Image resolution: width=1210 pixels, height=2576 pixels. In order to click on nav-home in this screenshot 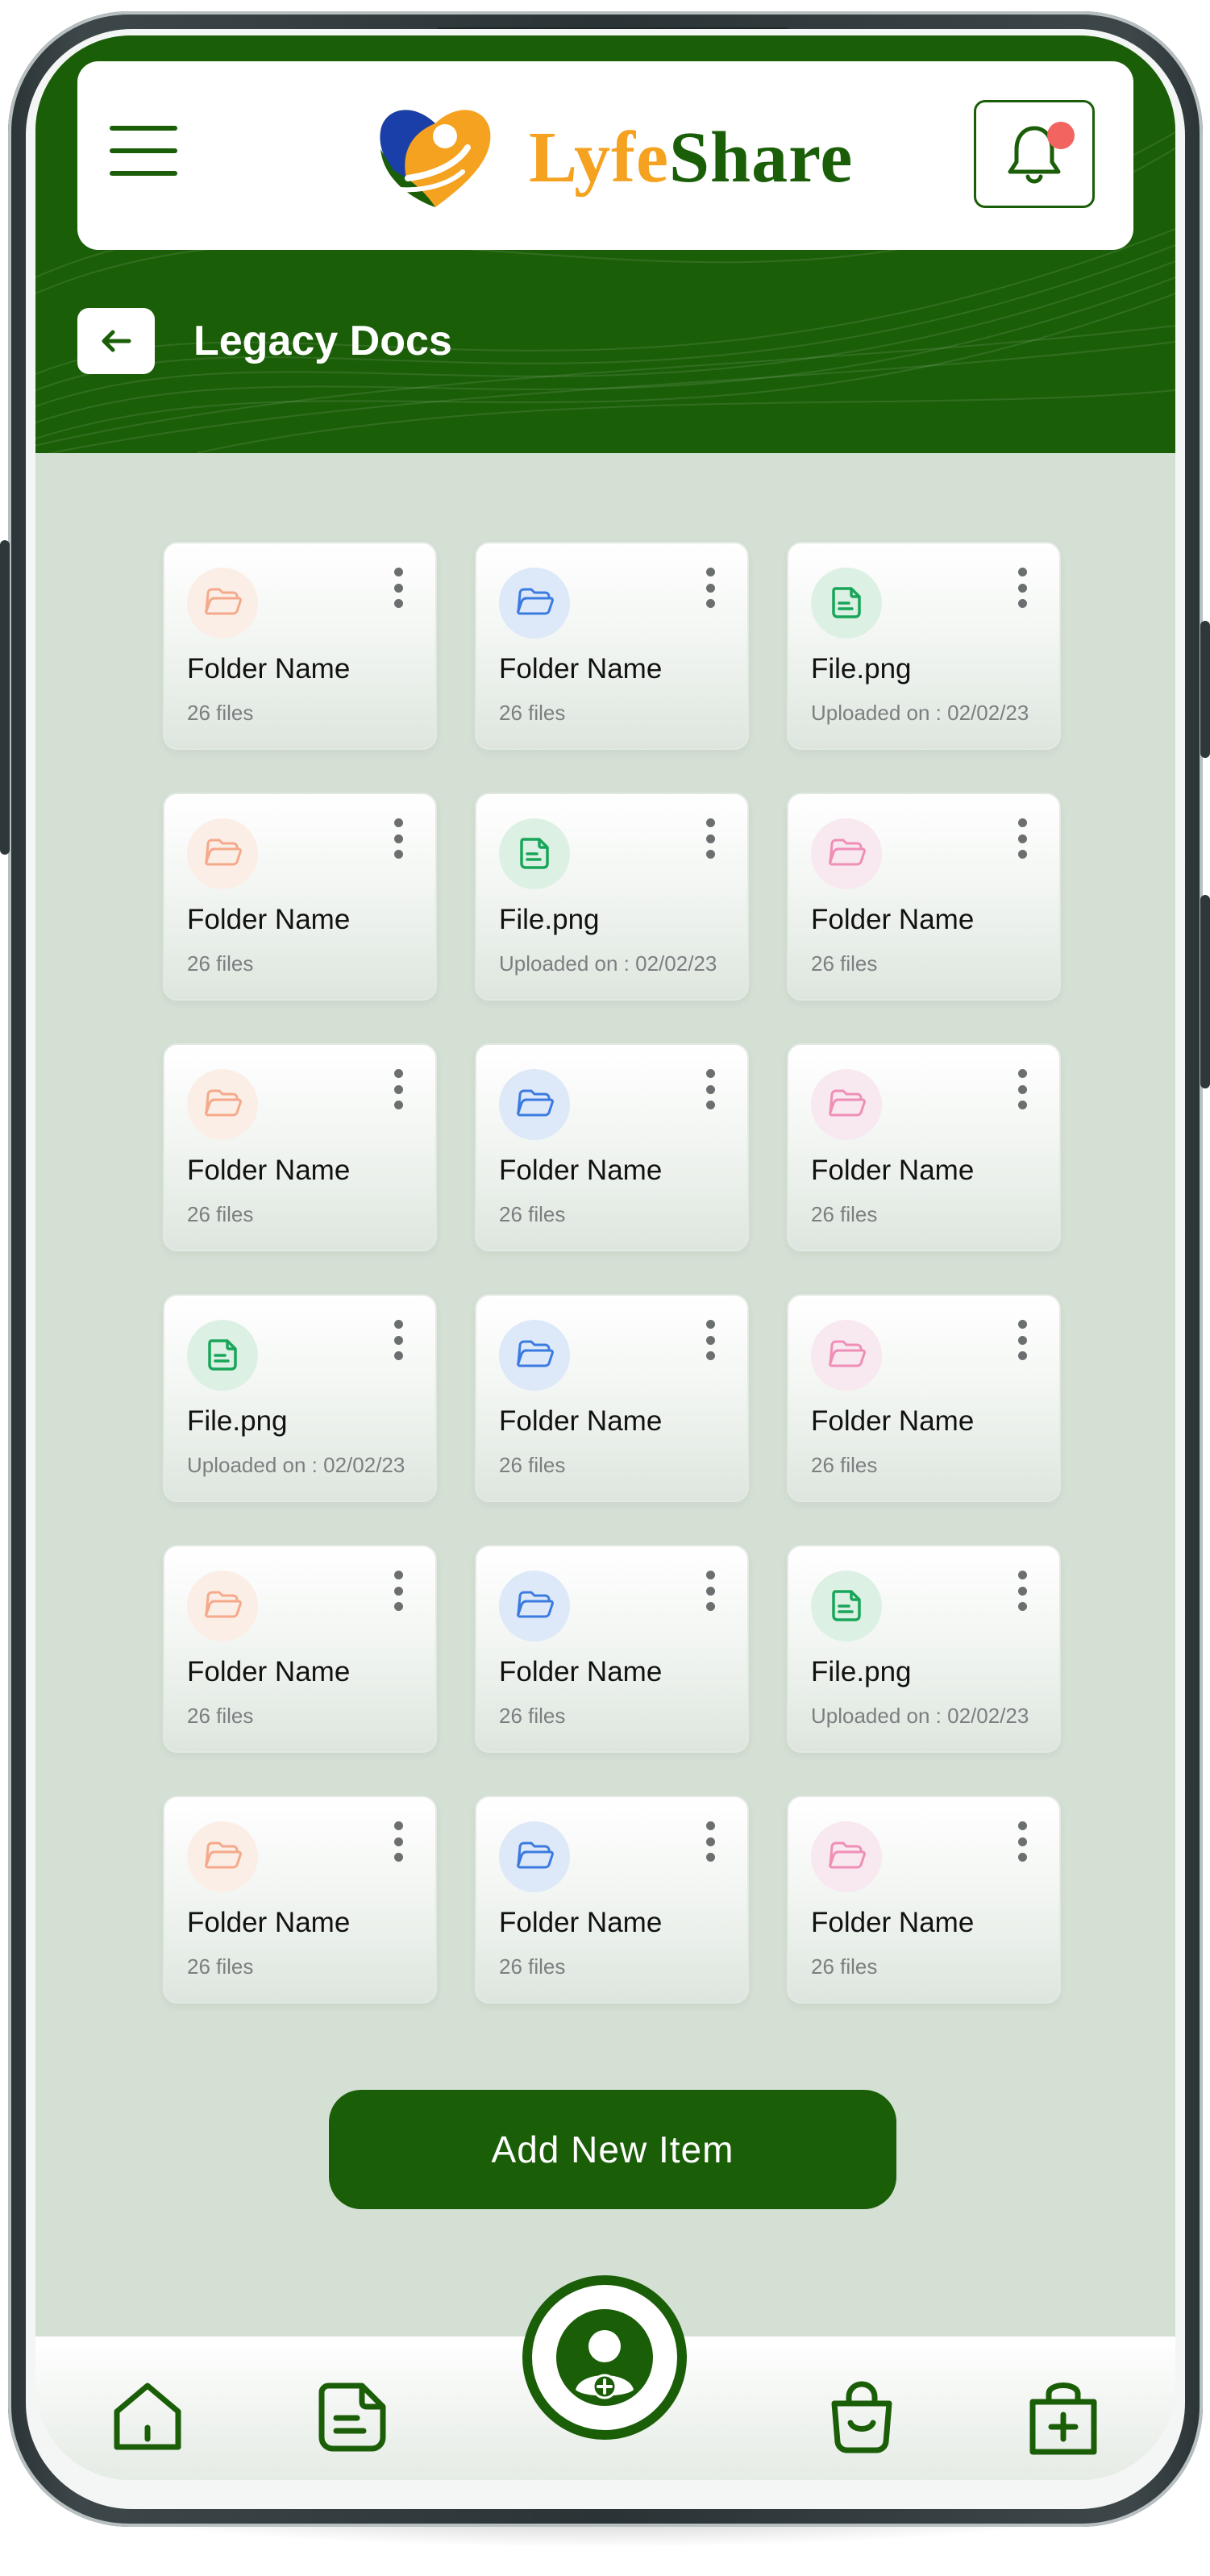, I will do `click(147, 2417)`.